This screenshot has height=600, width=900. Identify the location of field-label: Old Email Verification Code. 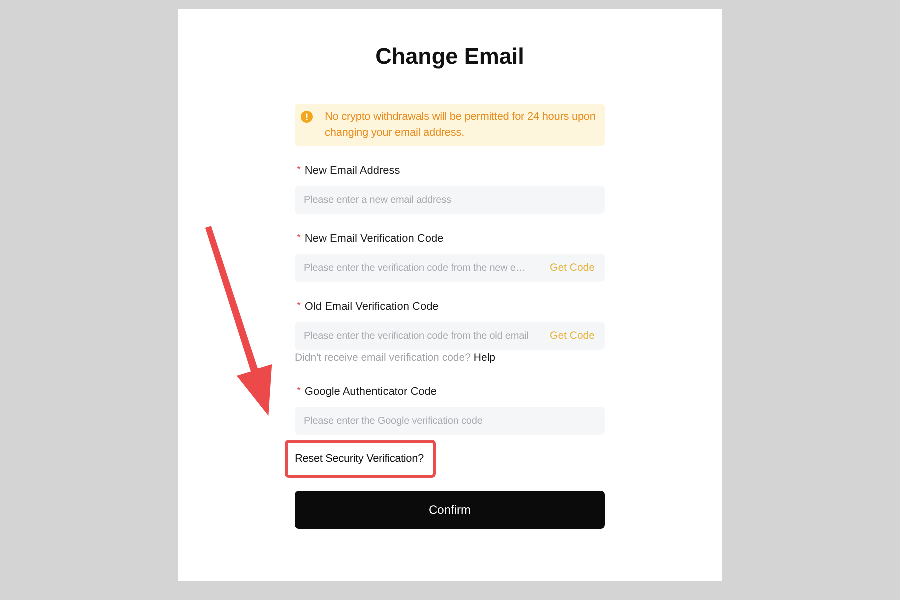
(371, 307).